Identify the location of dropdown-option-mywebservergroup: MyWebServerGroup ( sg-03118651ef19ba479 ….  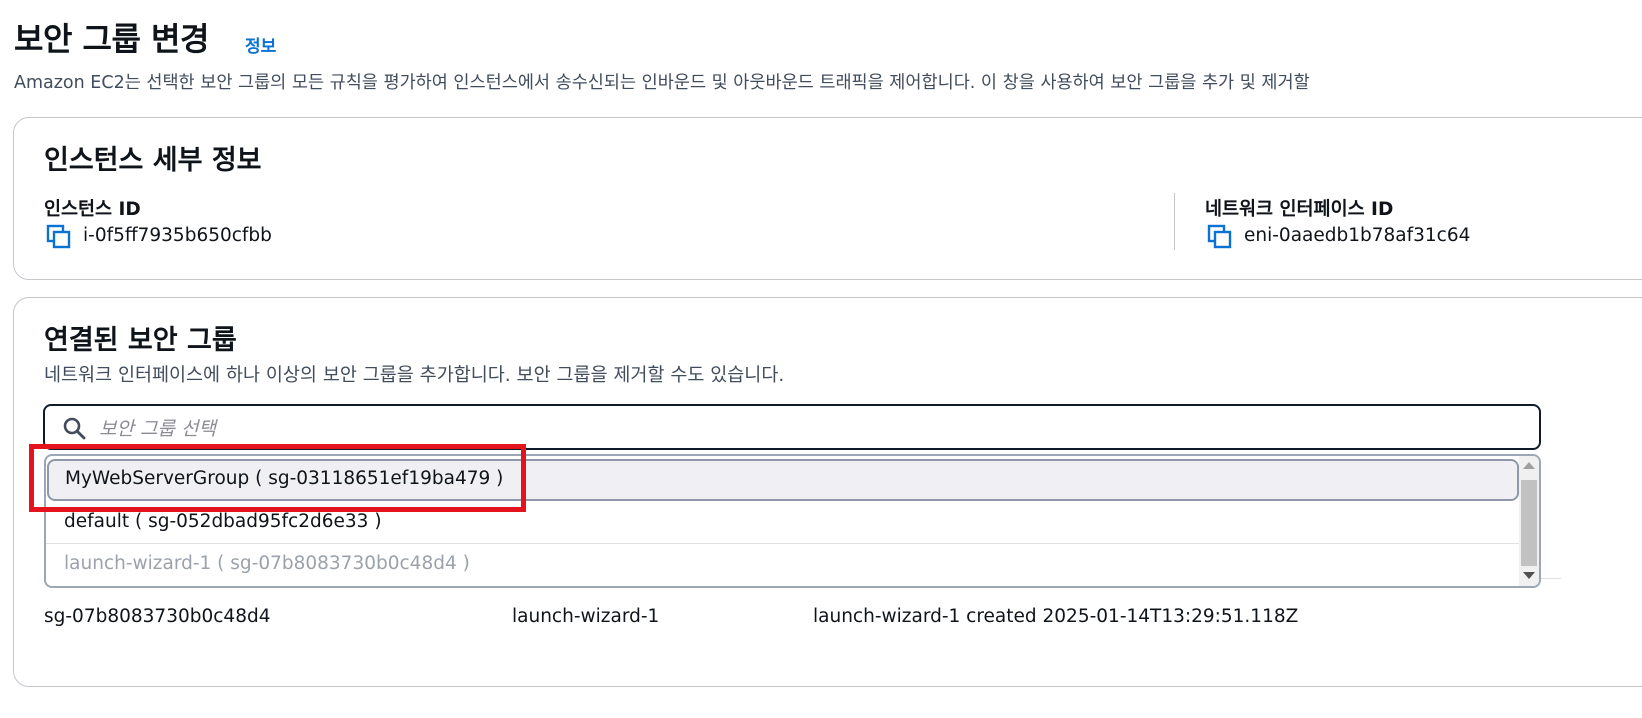
(783, 480).